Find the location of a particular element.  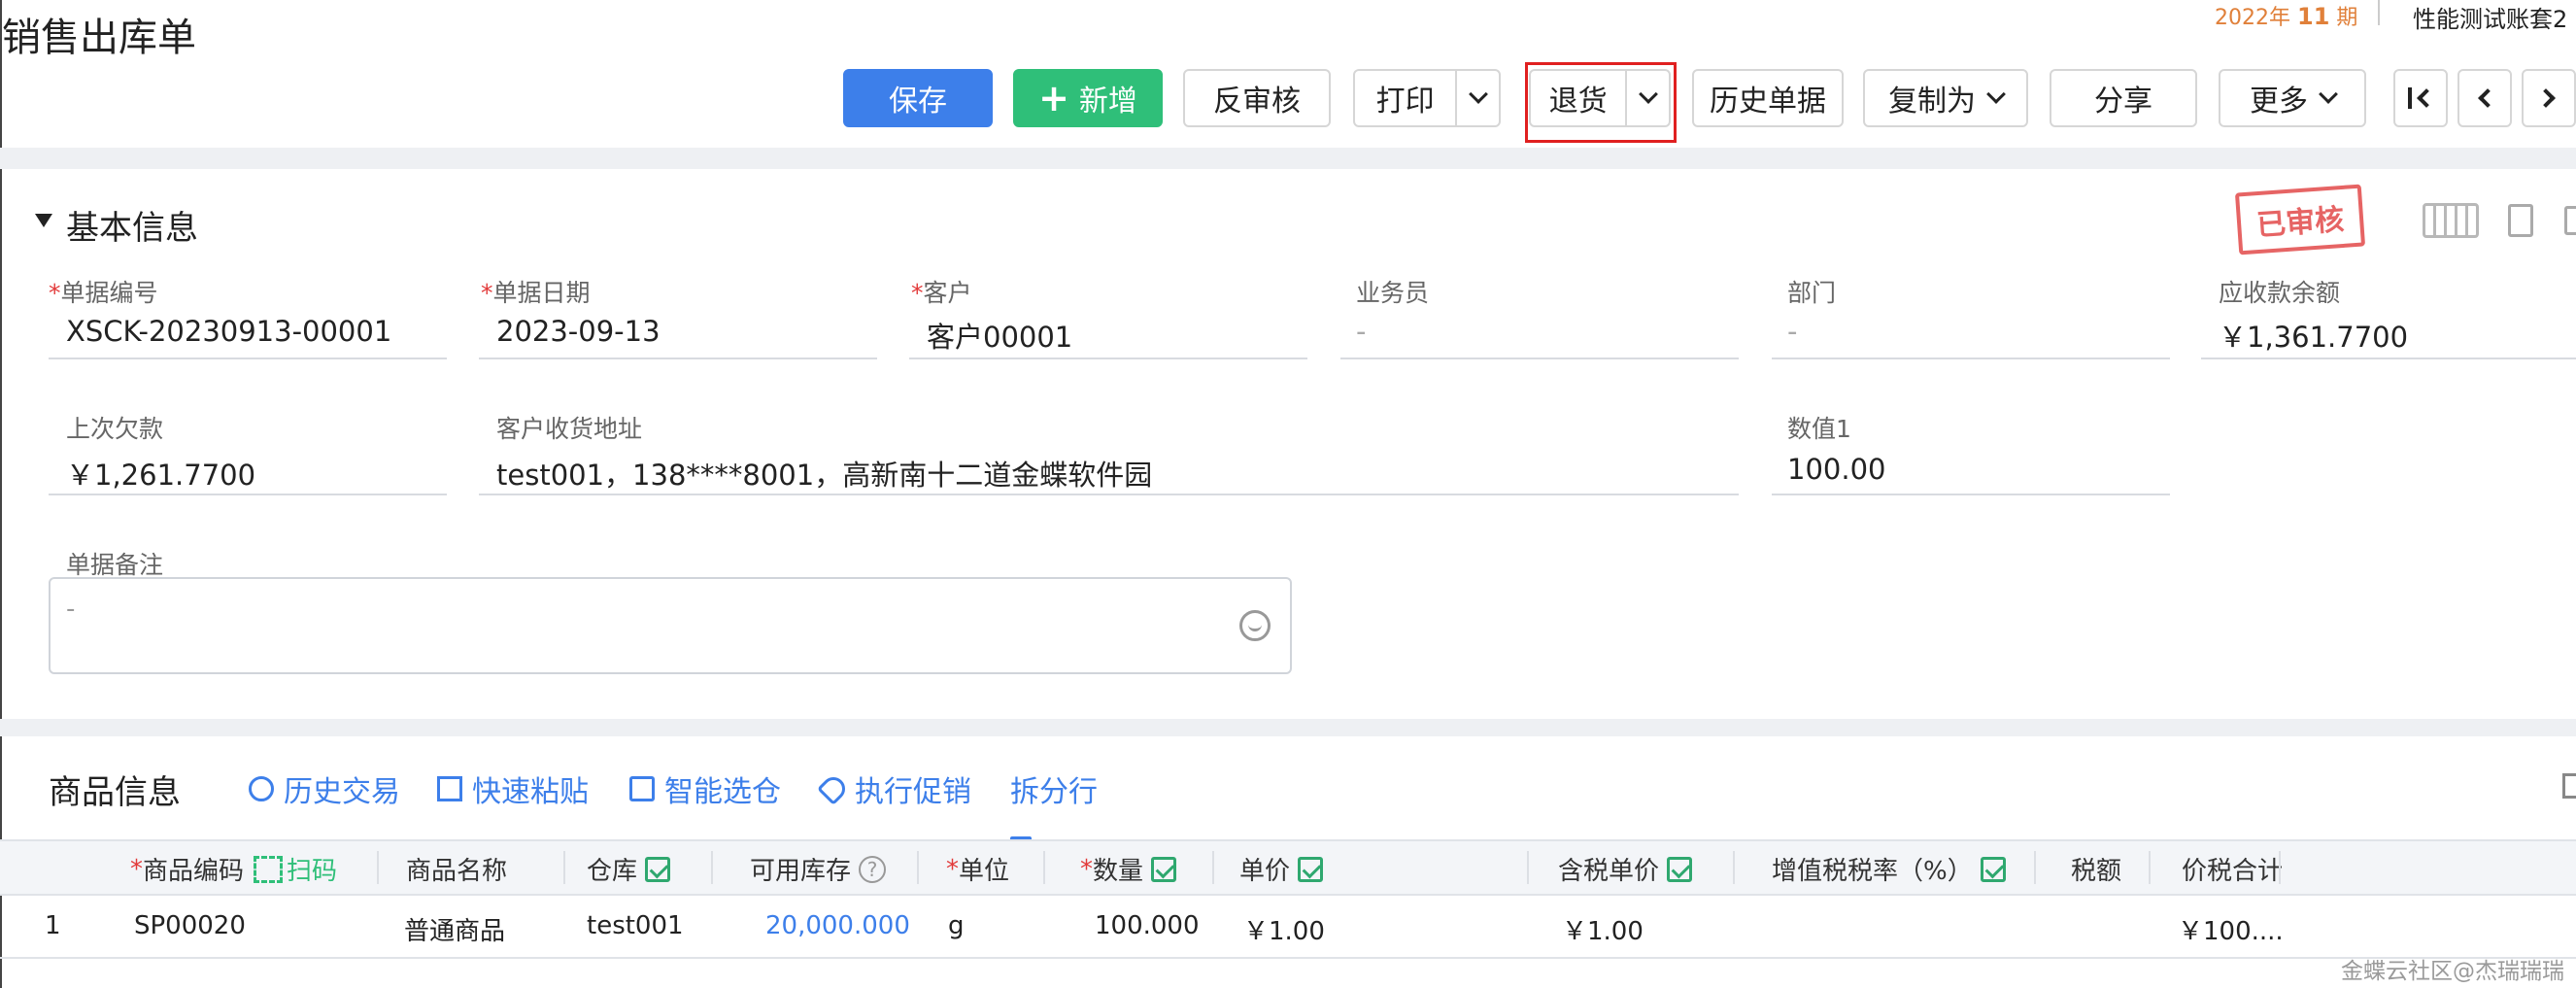

quick-paste-tool: 快速粘贴 is located at coordinates (513, 789).